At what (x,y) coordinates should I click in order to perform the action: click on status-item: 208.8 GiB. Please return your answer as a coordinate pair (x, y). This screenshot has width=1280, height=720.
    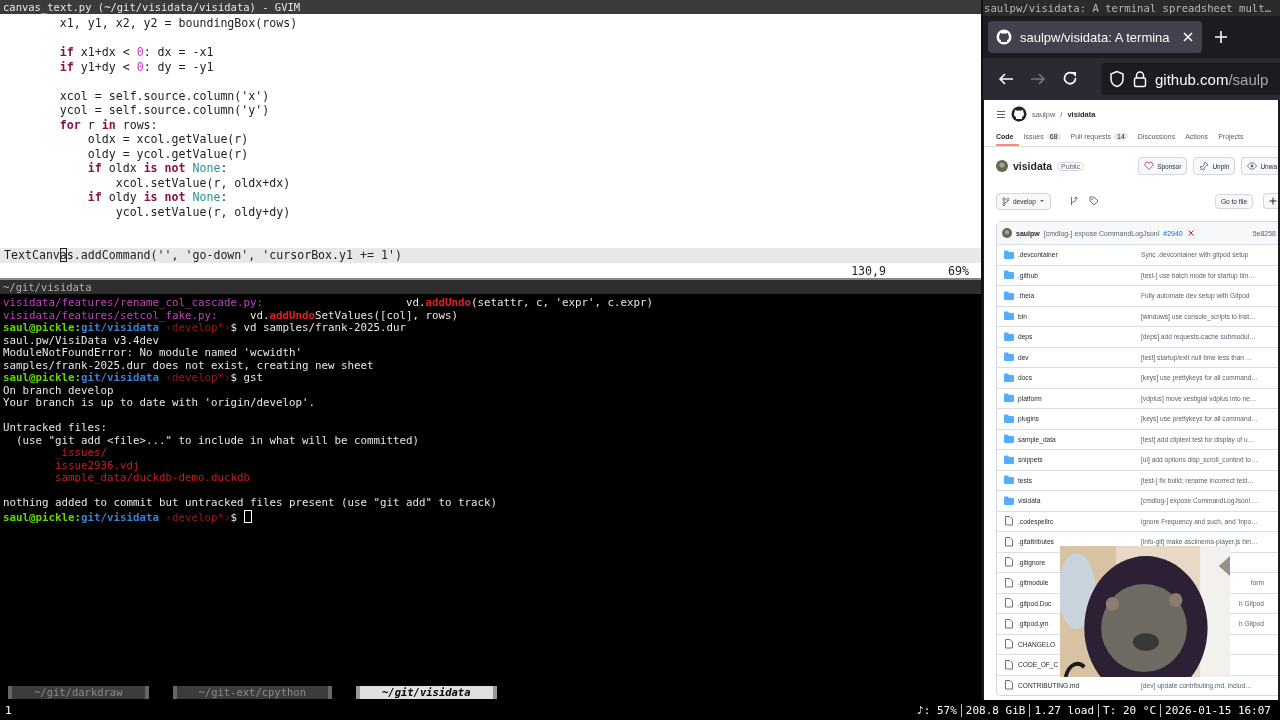
    Looking at the image, I should click on (995, 710).